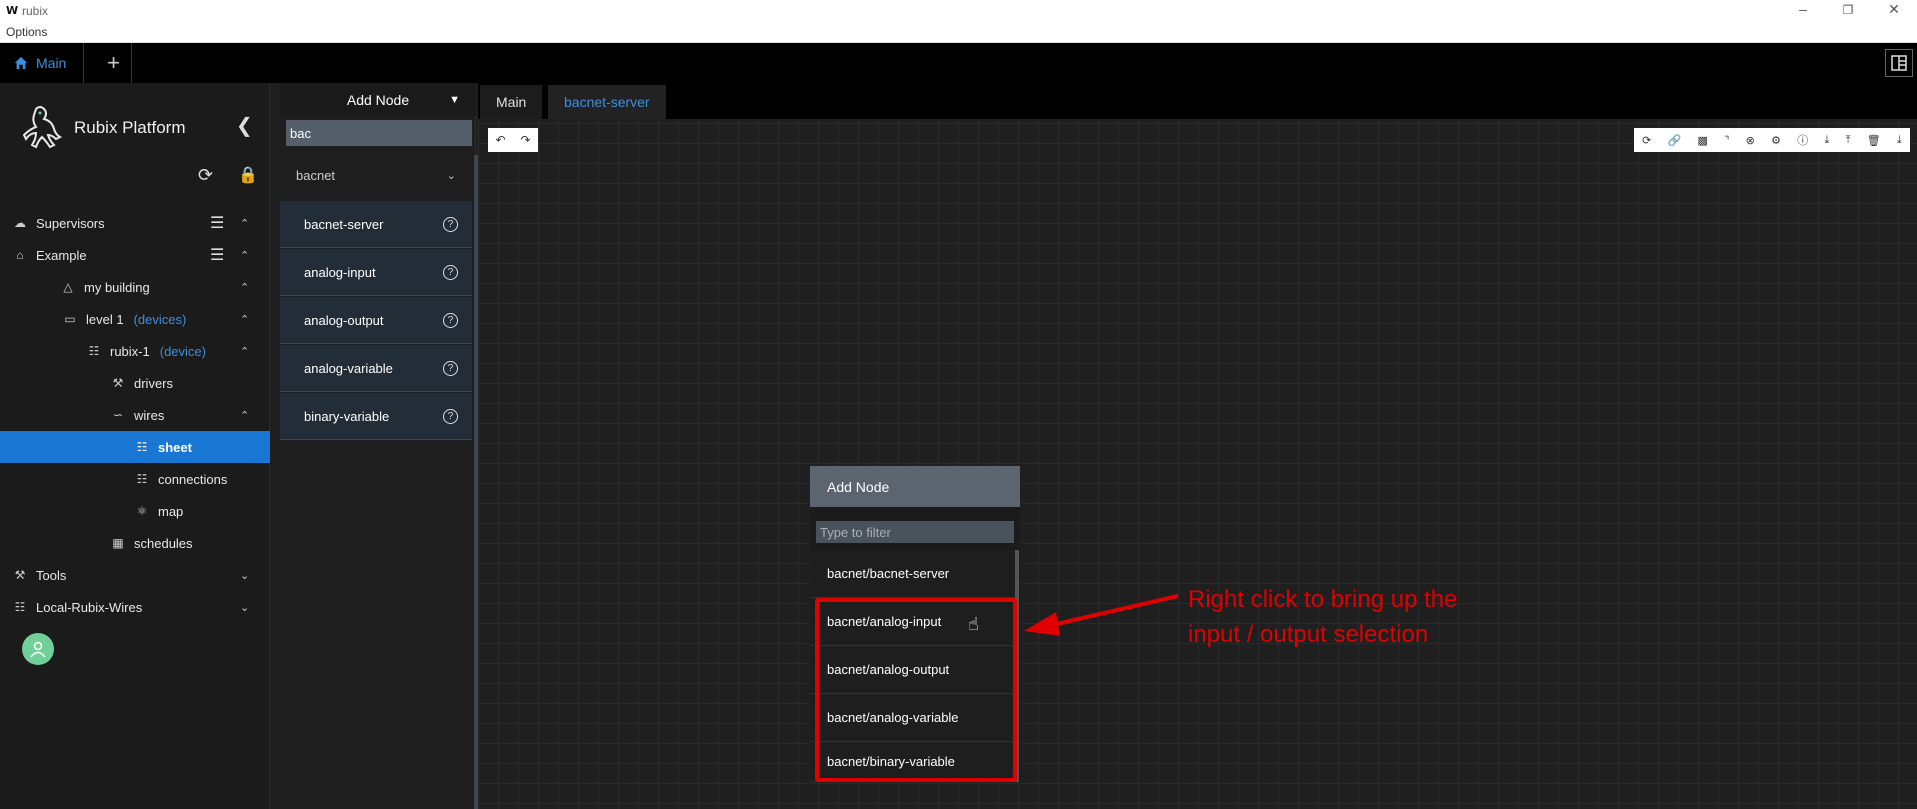 The image size is (1917, 809). Describe the element at coordinates (114, 63) in the screenshot. I see `add-tab-button: +` at that location.